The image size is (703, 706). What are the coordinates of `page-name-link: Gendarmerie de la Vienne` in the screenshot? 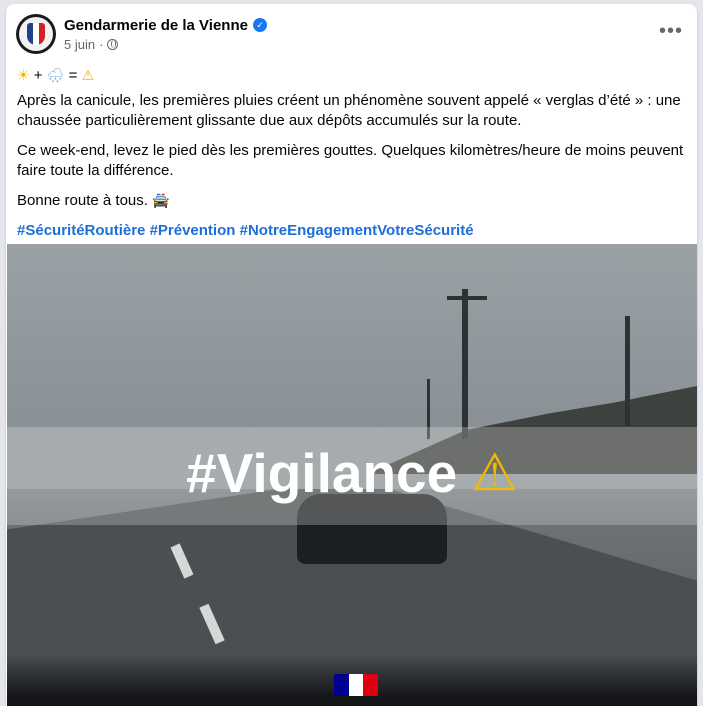 It's located at (156, 25).